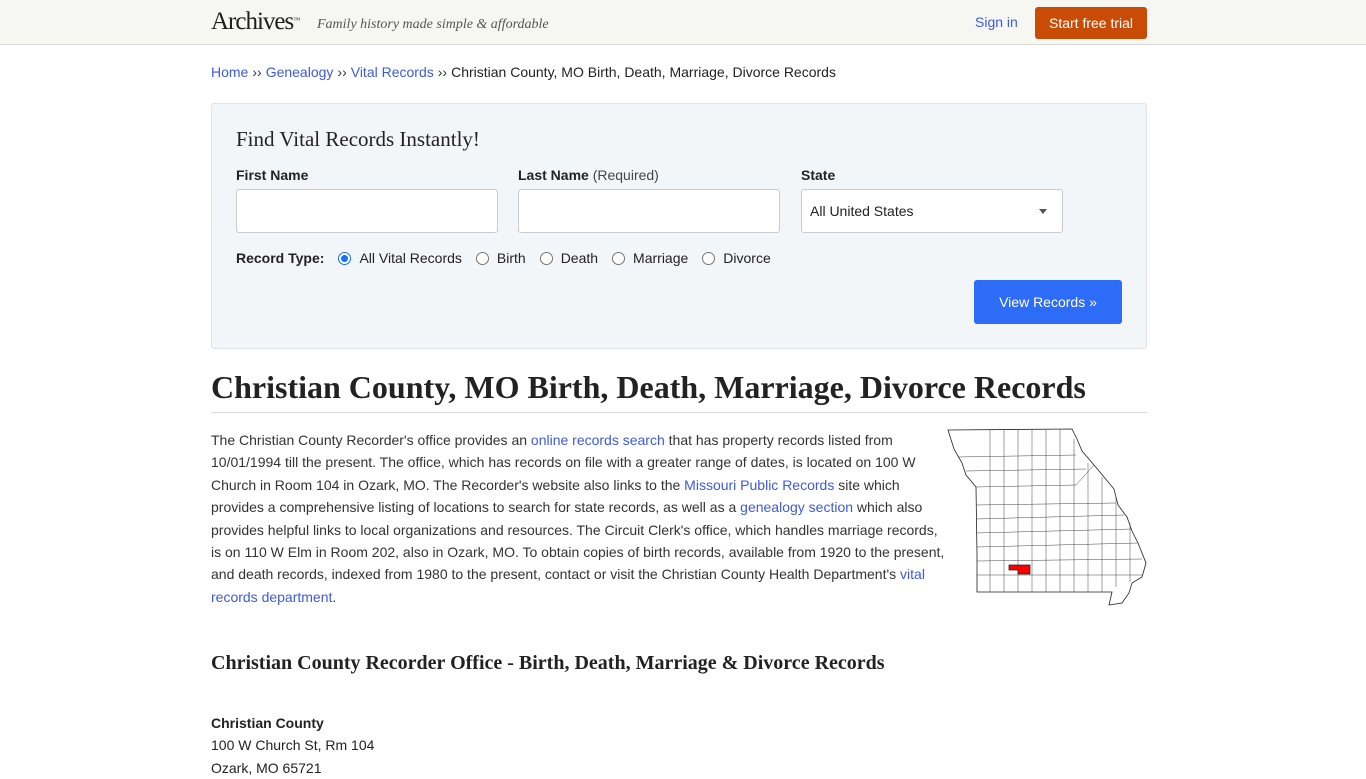 The width and height of the screenshot is (1366, 779). Describe the element at coordinates (588, 175) in the screenshot. I see `last-name-label: Last Name (Required)` at that location.